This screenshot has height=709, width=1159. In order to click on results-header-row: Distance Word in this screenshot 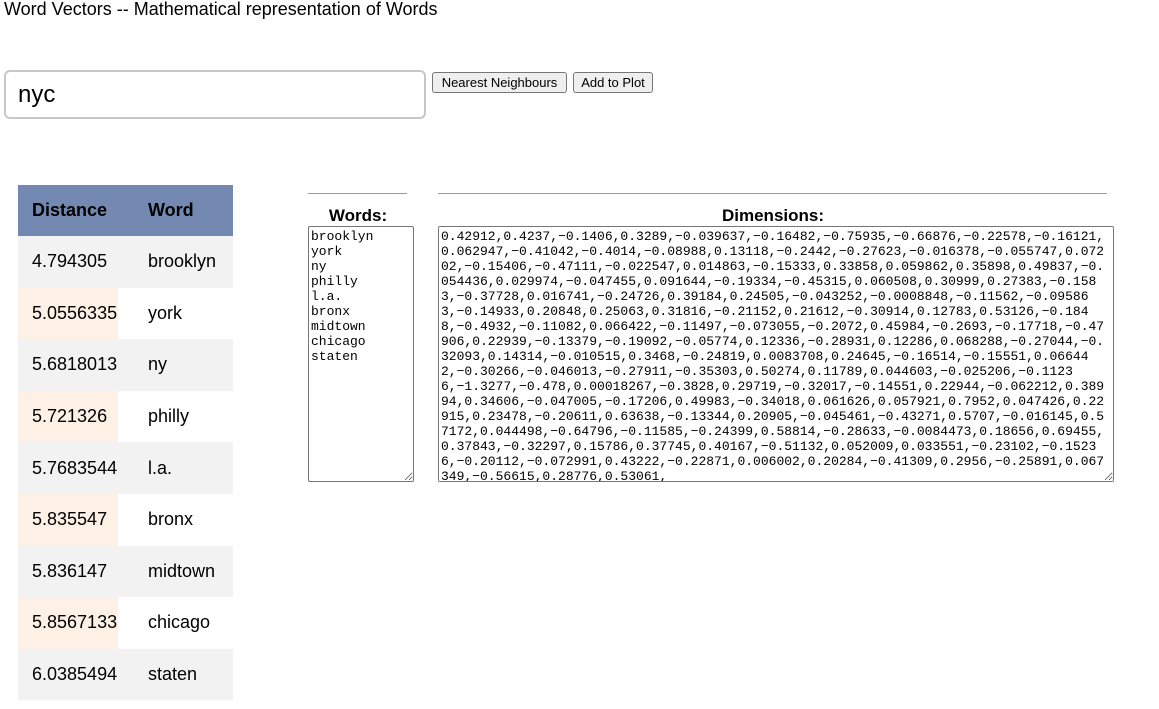, I will do `click(125, 210)`.